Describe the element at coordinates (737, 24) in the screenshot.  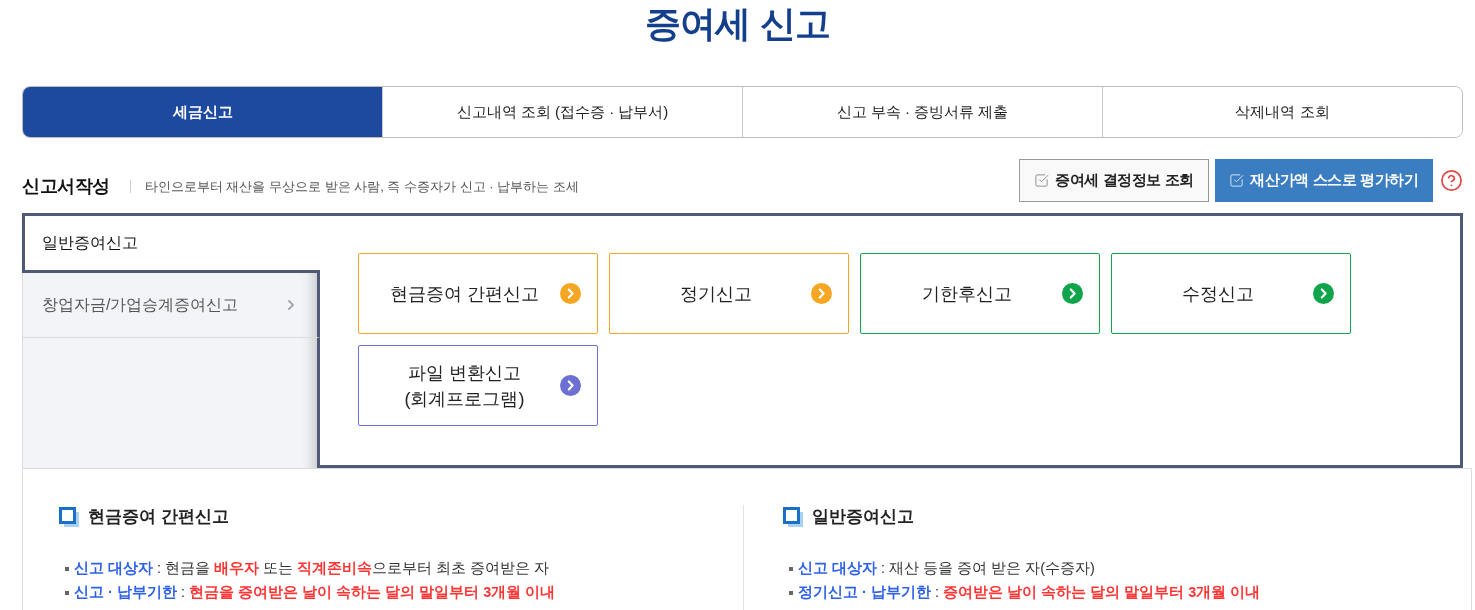
I see `page-title: 증여세 신고` at that location.